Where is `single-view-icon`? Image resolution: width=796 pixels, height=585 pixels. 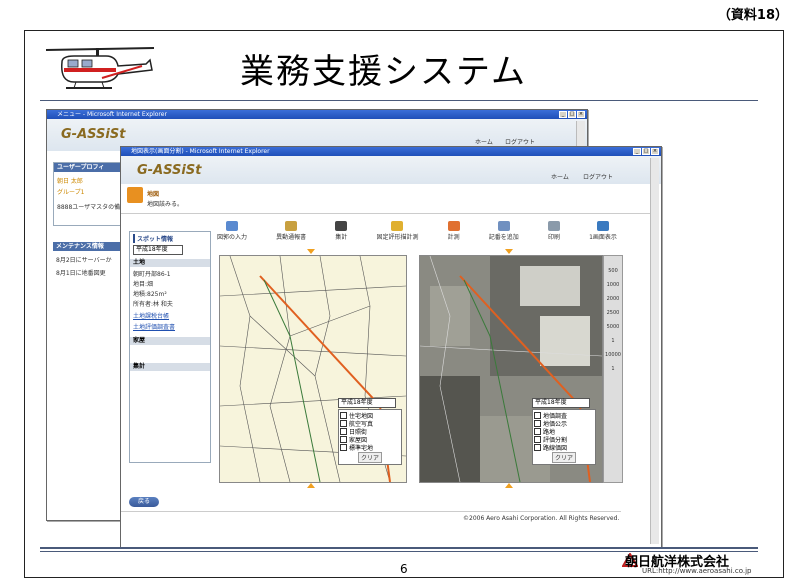 single-view-icon is located at coordinates (603, 226).